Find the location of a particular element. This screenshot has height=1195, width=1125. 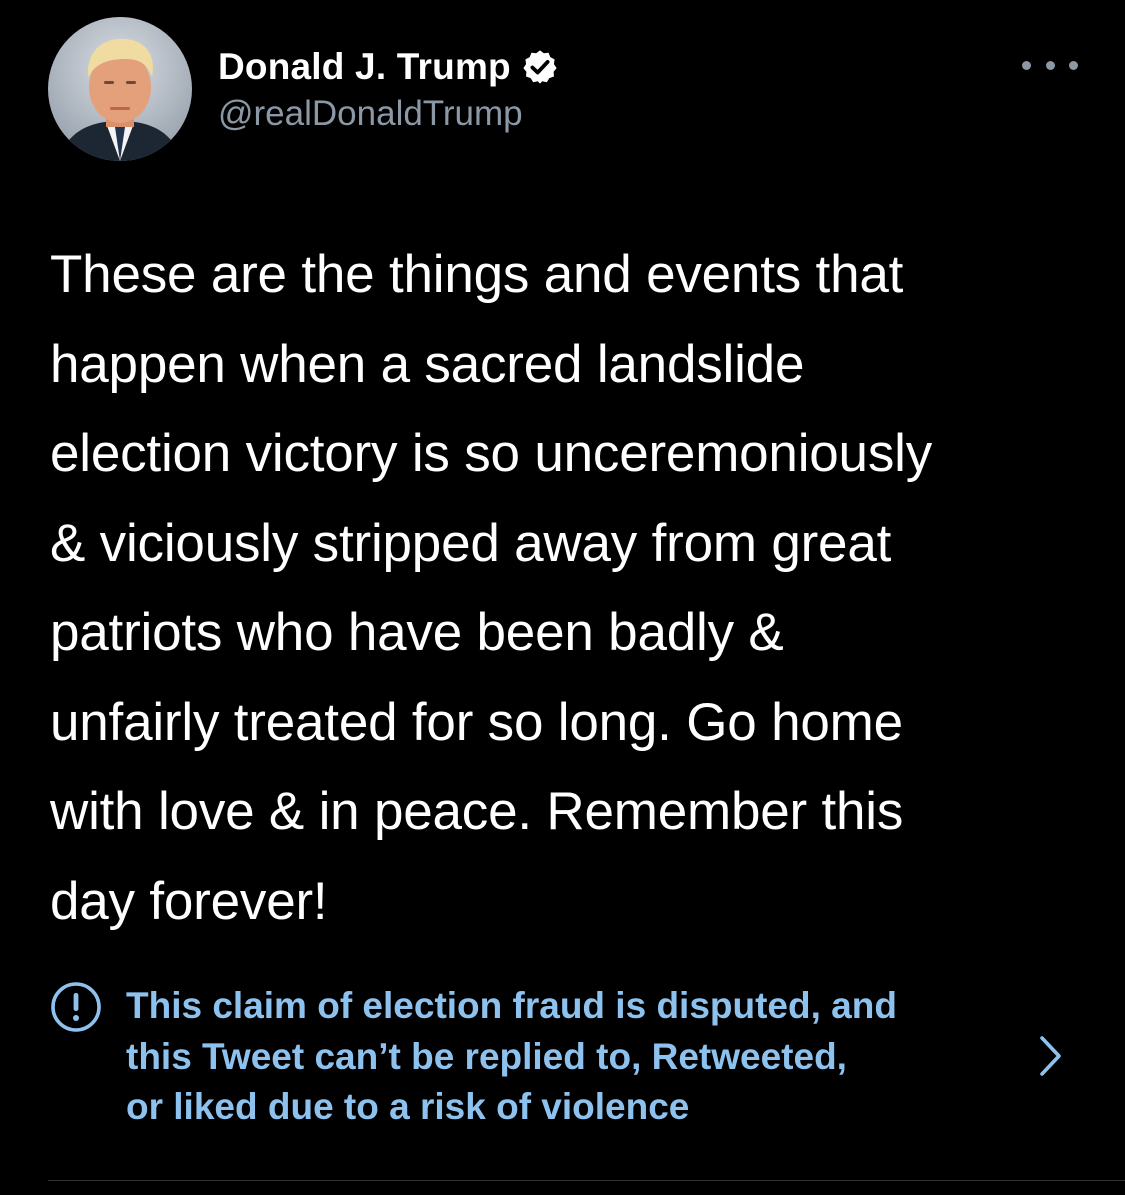

profile-photo-icon is located at coordinates (120, 89).